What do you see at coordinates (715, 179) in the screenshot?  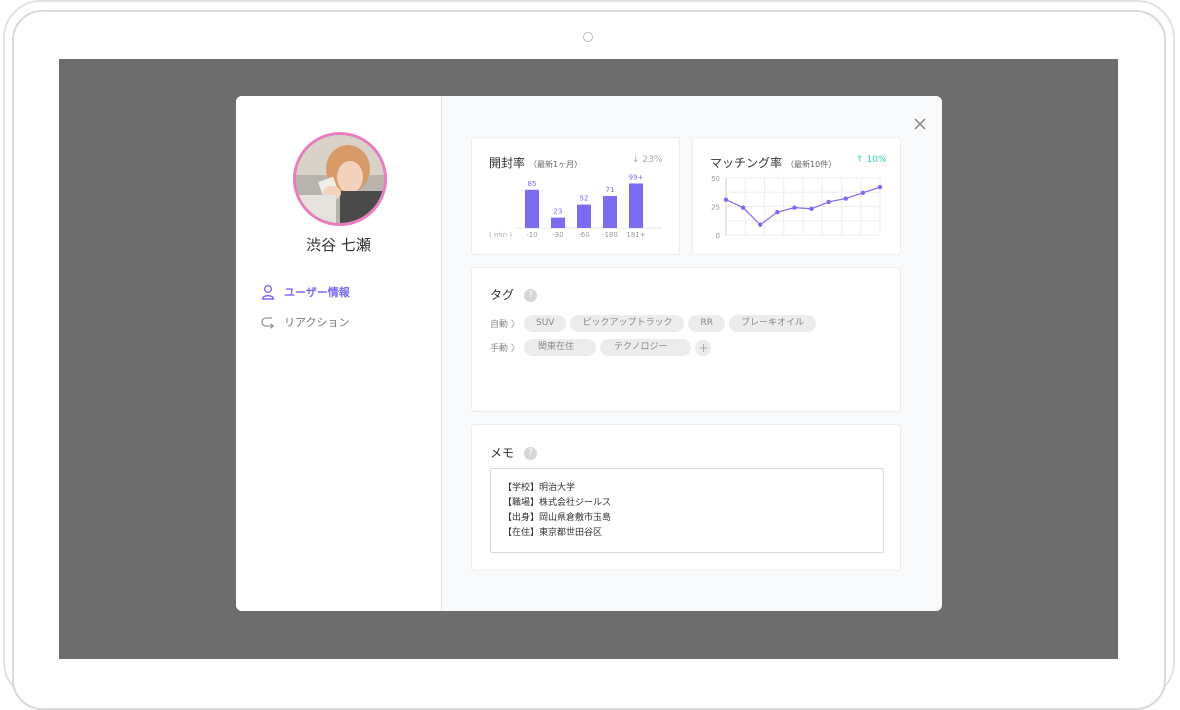 I see `y-tick-label: 50` at bounding box center [715, 179].